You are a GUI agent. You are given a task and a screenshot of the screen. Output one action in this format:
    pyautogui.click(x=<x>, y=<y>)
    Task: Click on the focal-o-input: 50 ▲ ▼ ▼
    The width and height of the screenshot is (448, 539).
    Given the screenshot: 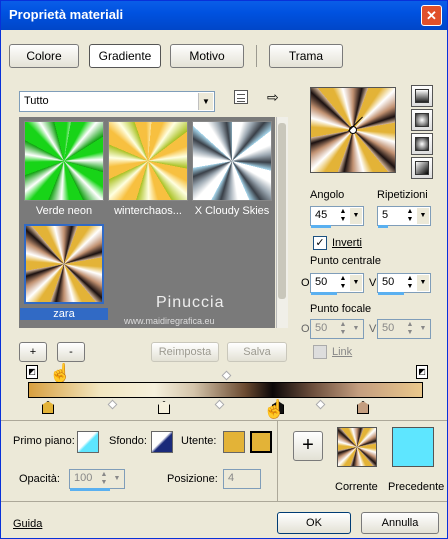 What is the action you would take?
    pyautogui.click(x=337, y=329)
    